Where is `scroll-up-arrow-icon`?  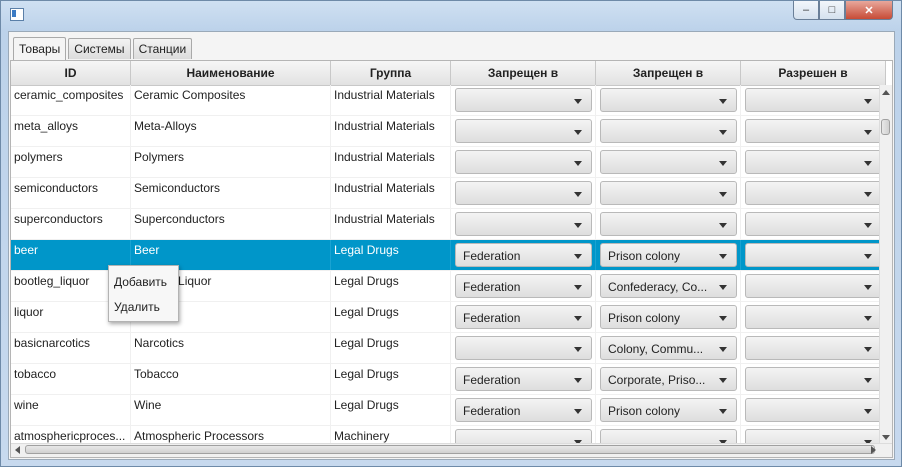 scroll-up-arrow-icon is located at coordinates (886, 92).